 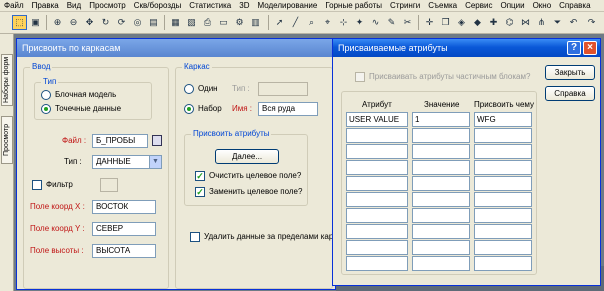 I want to click on menu-item: Стринги, so click(x=405, y=6).